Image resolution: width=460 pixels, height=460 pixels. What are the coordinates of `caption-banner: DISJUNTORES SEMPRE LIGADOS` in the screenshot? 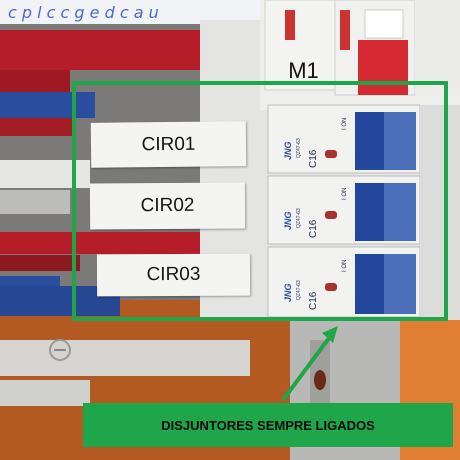 It's located at (268, 425).